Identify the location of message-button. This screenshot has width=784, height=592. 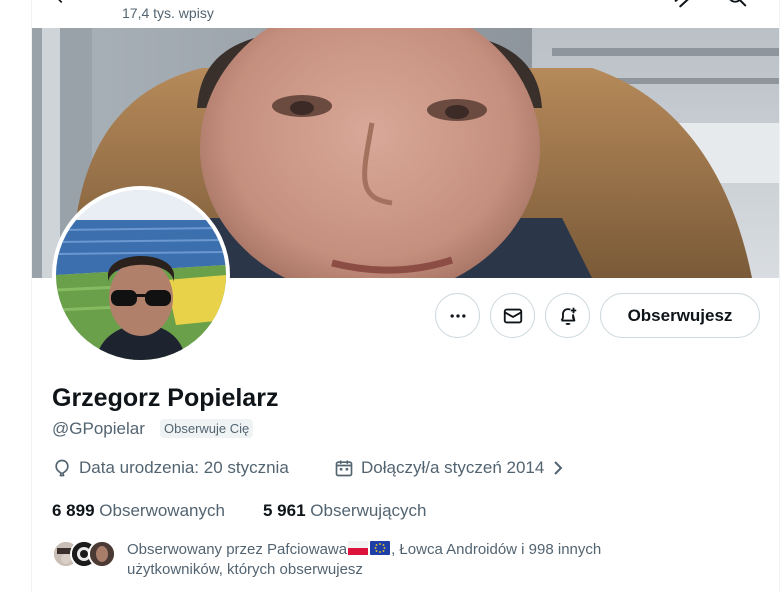
(512, 315).